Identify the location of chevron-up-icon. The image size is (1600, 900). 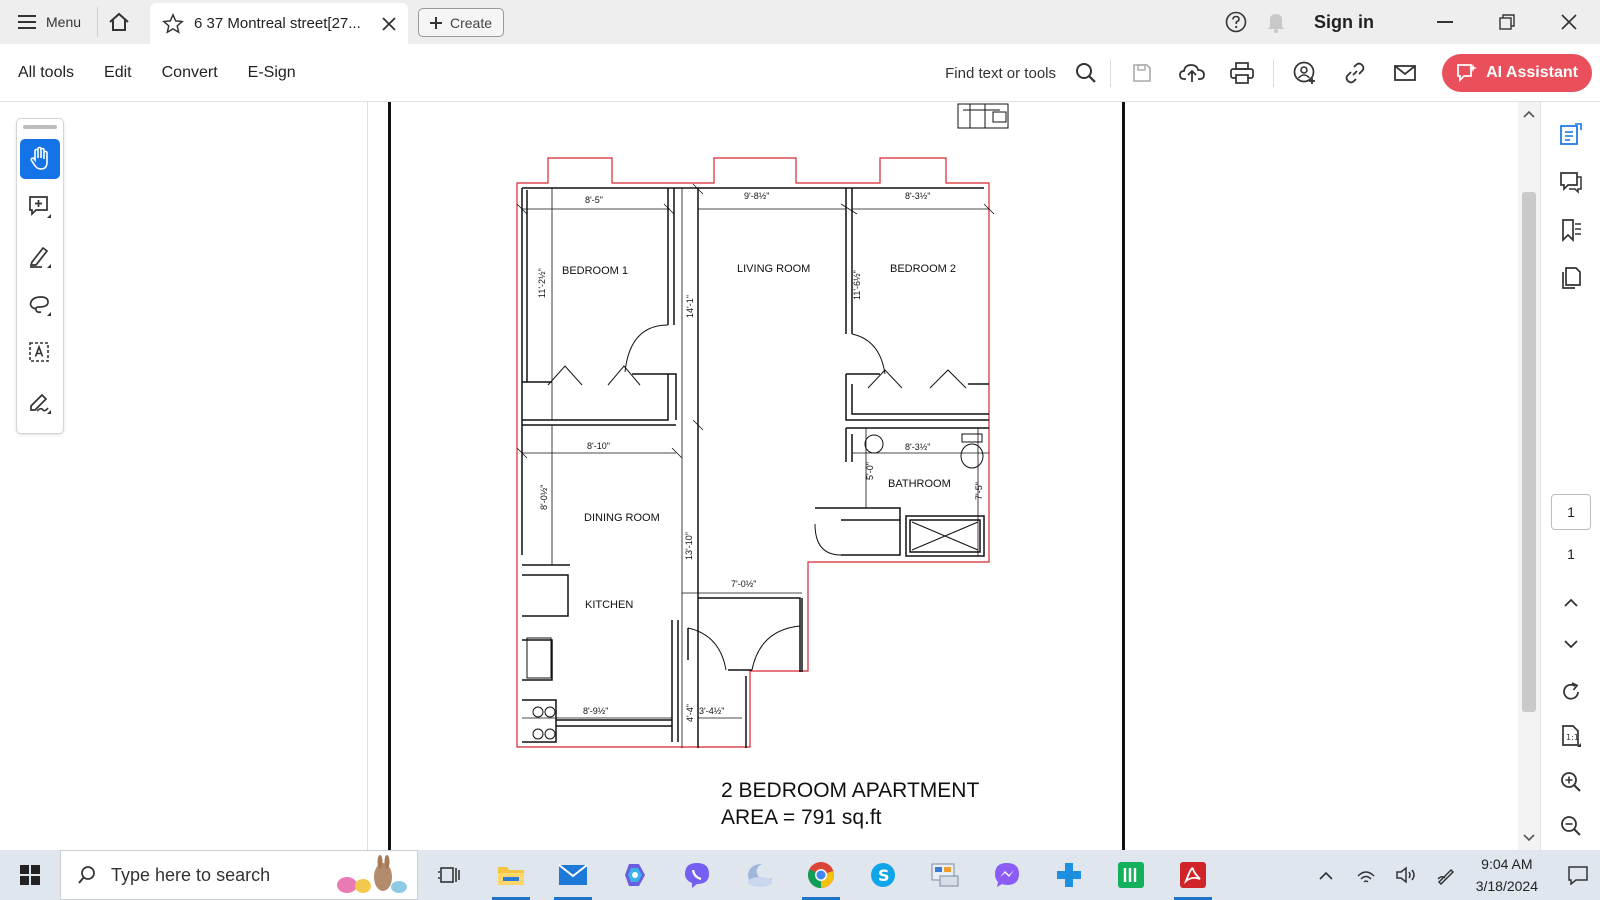
(1326, 875).